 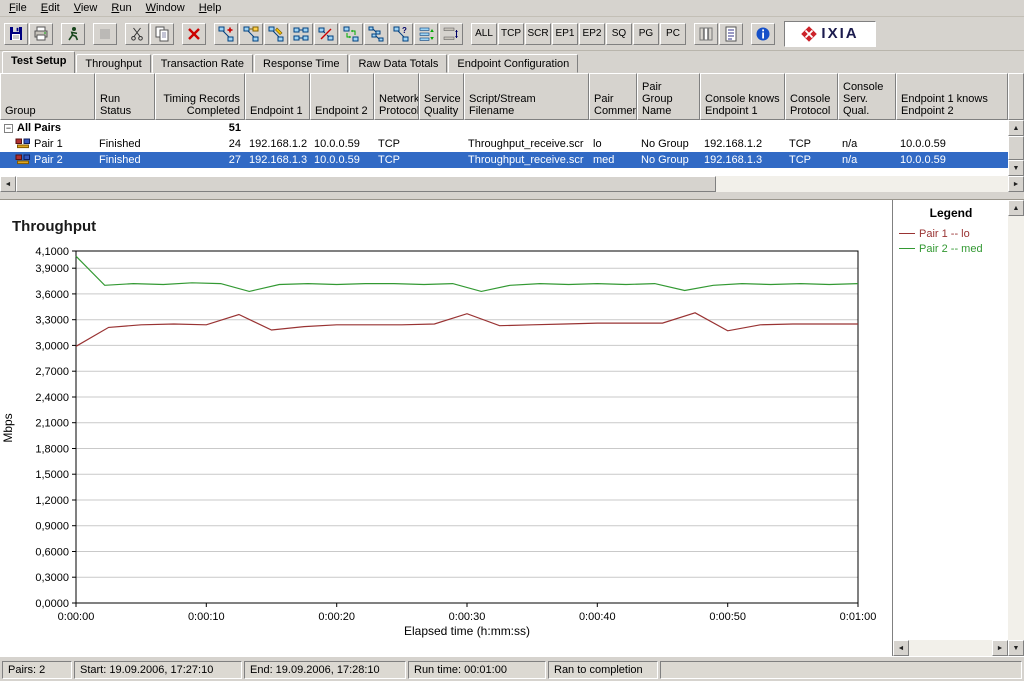 What do you see at coordinates (565, 33) in the screenshot?
I see `filter-button-ep1: EP1` at bounding box center [565, 33].